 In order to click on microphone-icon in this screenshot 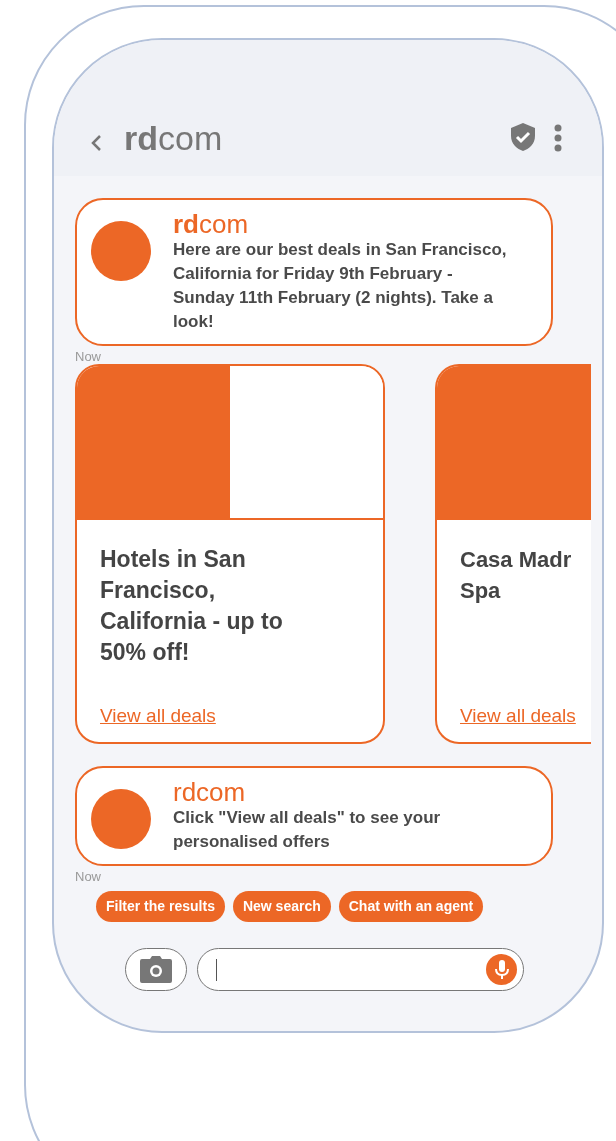, I will do `click(501, 969)`.